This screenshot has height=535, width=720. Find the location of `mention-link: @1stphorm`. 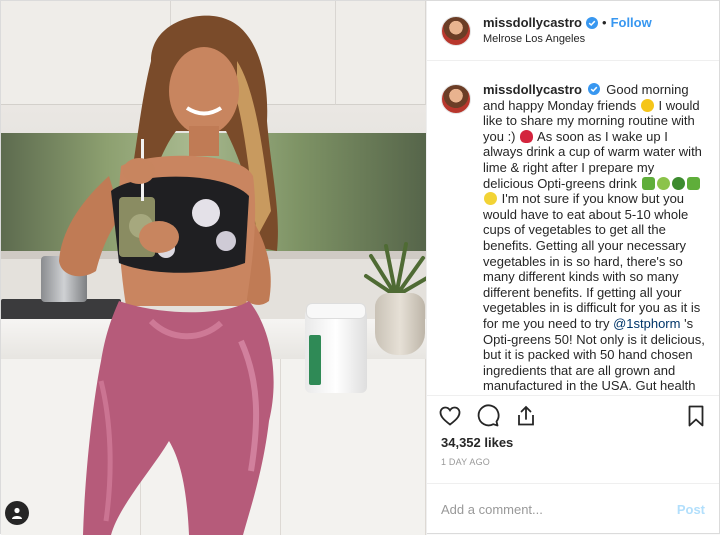

mention-link: @1stphorm is located at coordinates (646, 323).